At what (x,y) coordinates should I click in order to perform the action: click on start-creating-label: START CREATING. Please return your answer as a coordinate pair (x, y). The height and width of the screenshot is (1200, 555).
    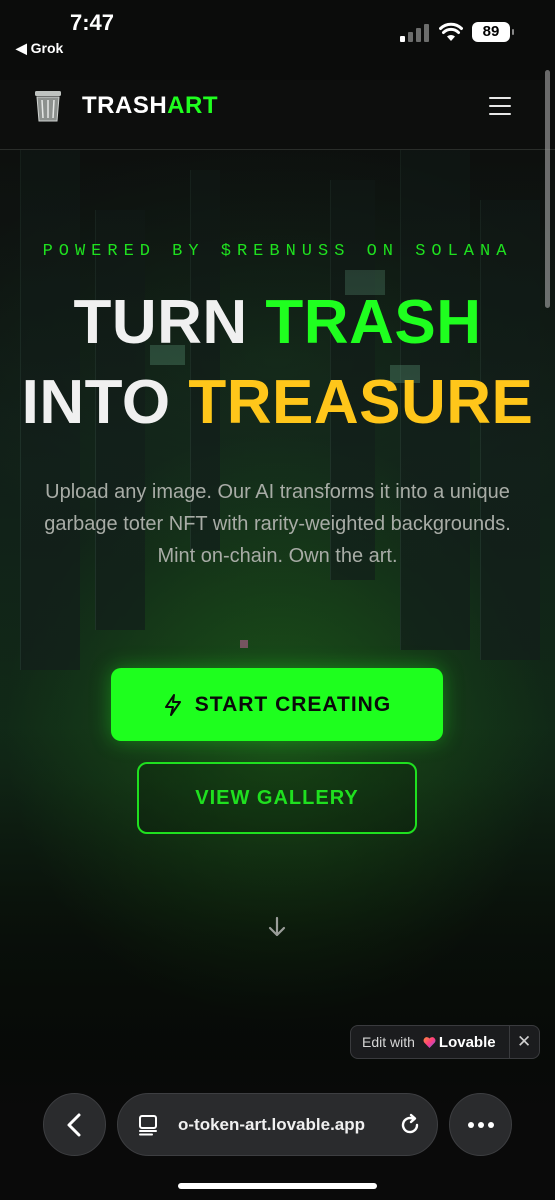
    Looking at the image, I should click on (293, 704).